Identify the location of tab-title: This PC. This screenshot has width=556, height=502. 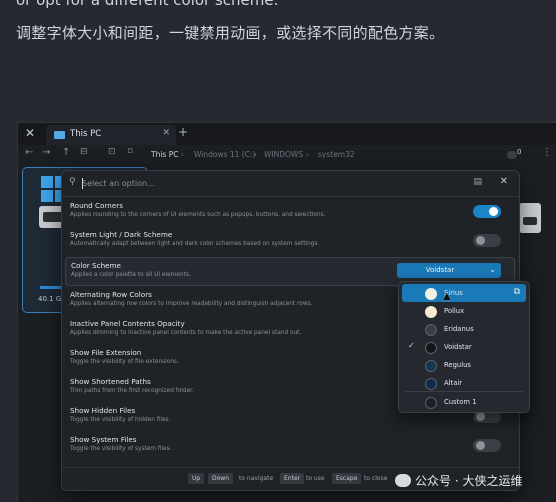
(86, 134).